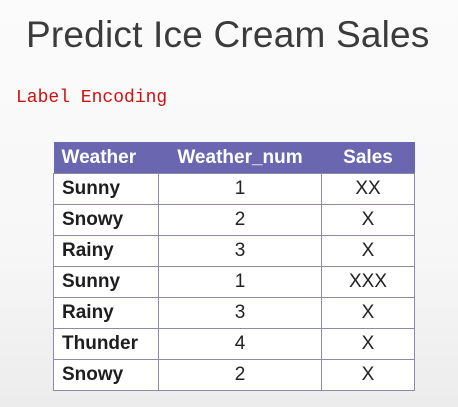  What do you see at coordinates (240, 344) in the screenshot?
I see `cell-weather-num: 4` at bounding box center [240, 344].